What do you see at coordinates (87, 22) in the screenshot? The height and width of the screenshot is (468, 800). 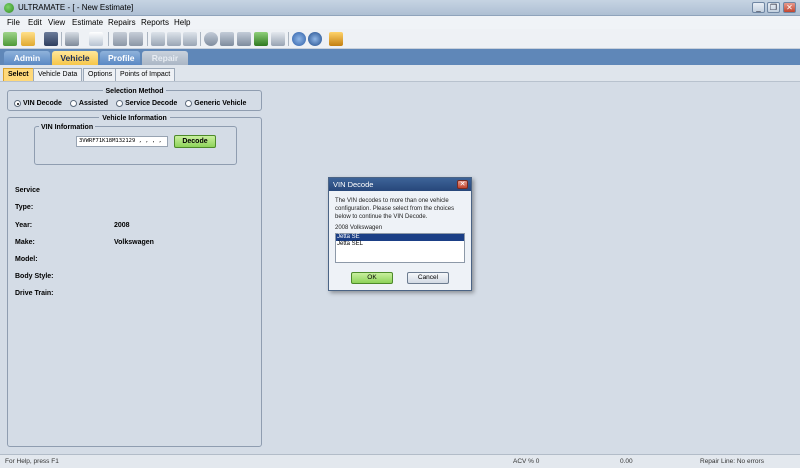 I see `menu-estimate: Estimate` at bounding box center [87, 22].